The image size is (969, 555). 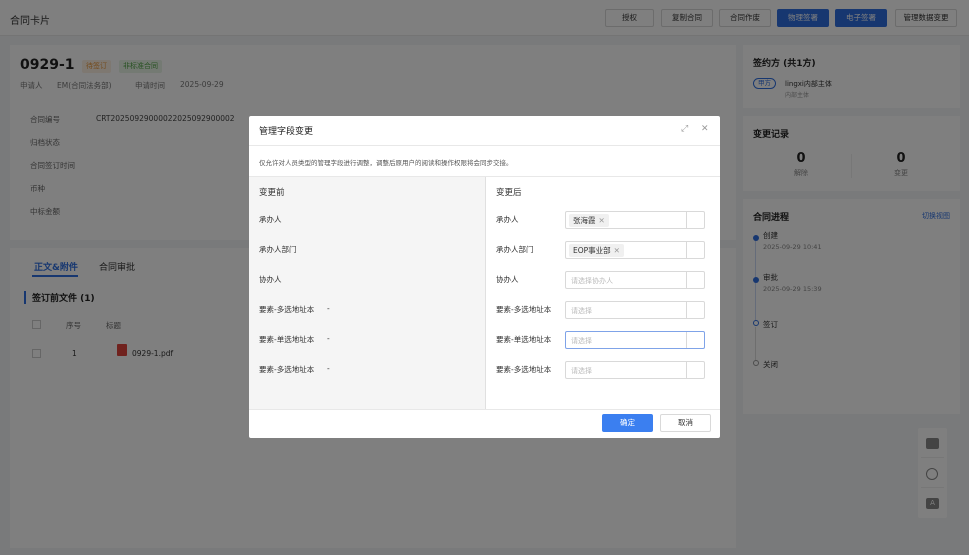 What do you see at coordinates (270, 279) in the screenshot?
I see `before-row-label: 协办人` at bounding box center [270, 279].